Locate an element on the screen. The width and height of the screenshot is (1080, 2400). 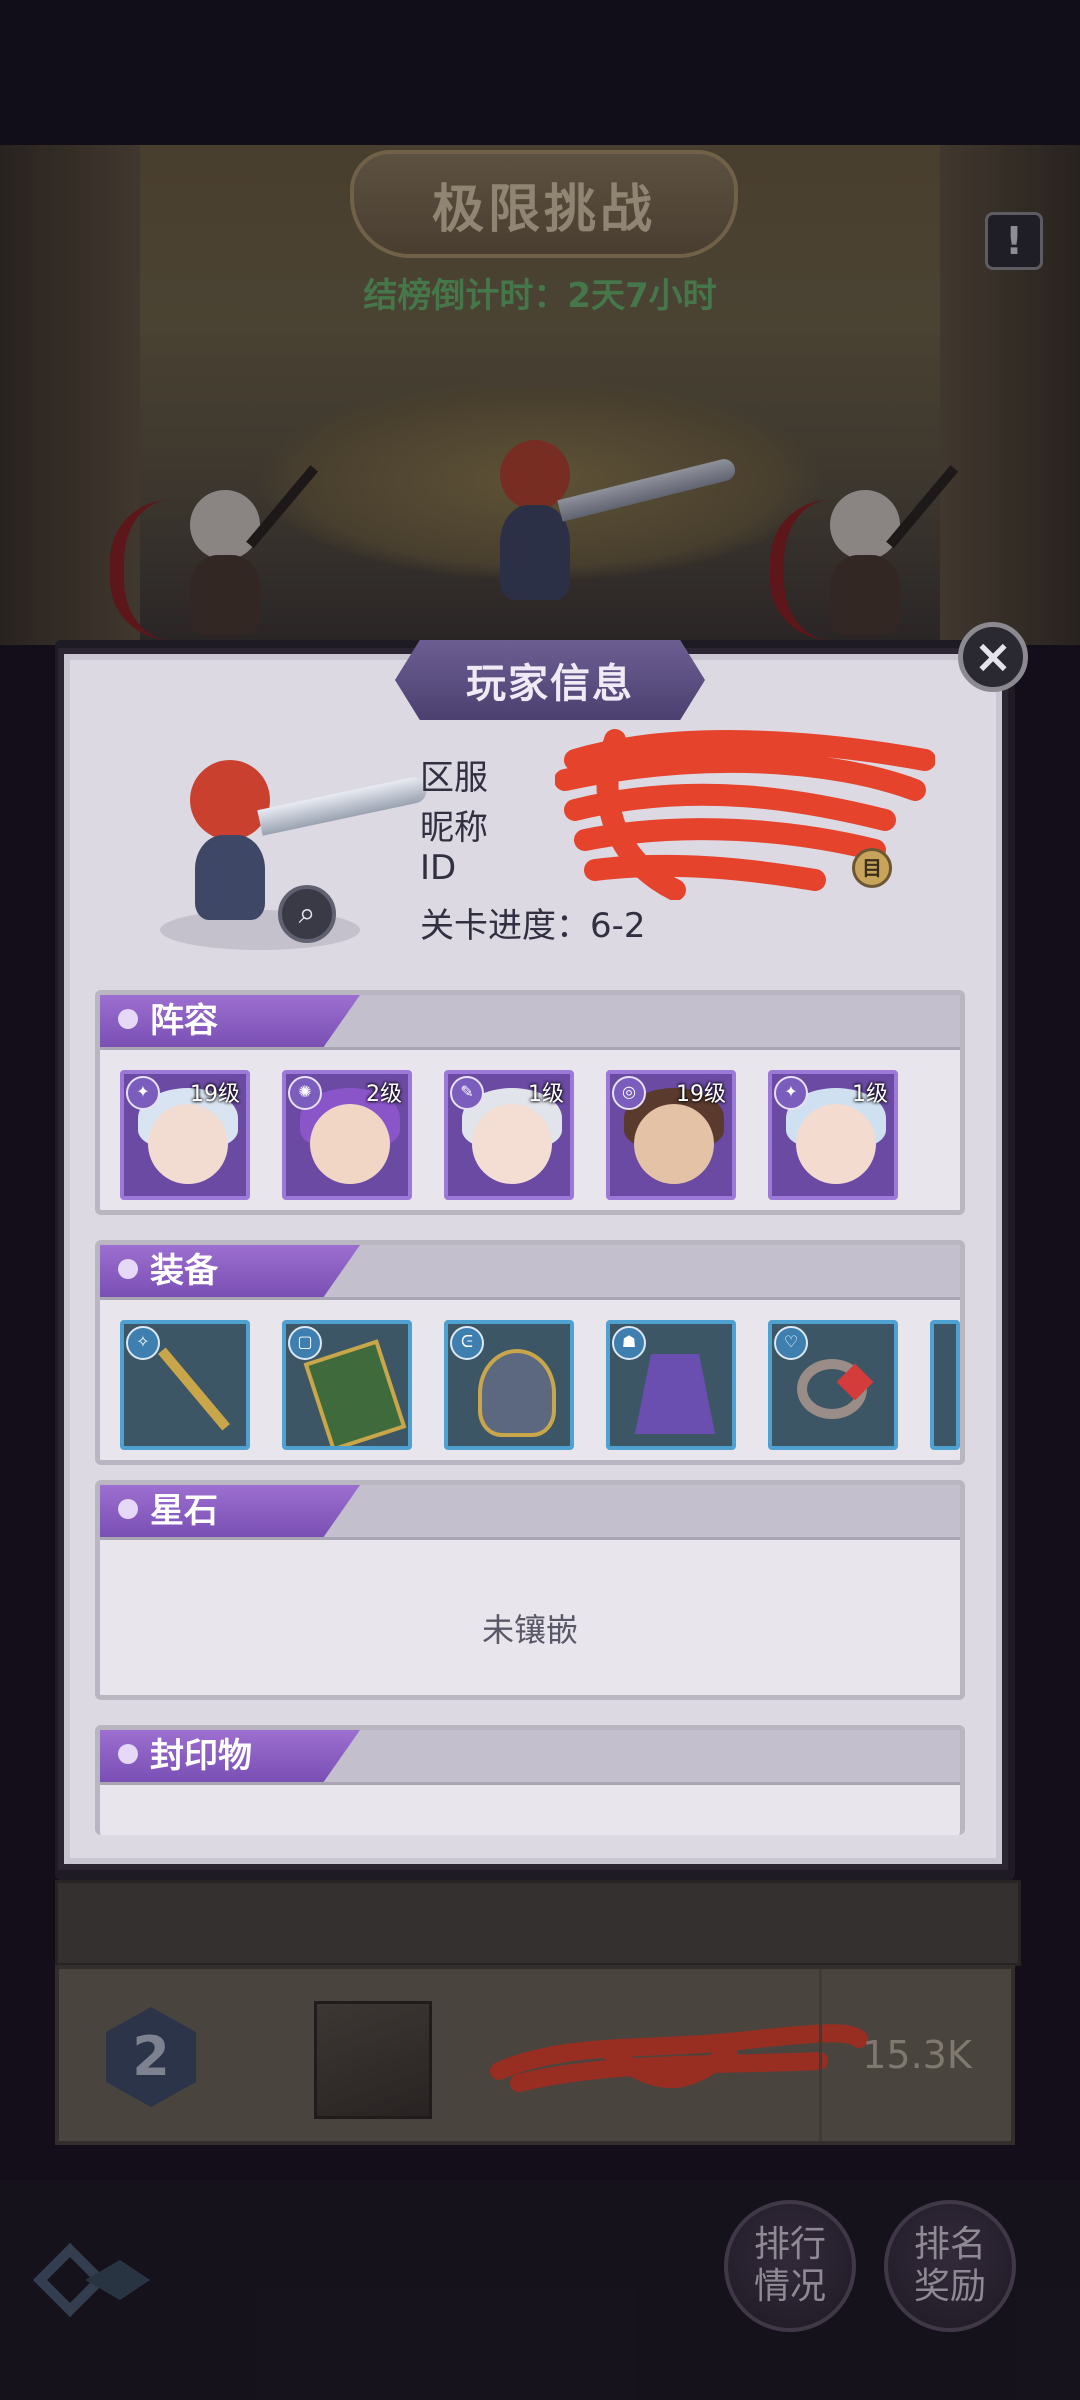
server-label: 区服 is located at coordinates (454, 778).